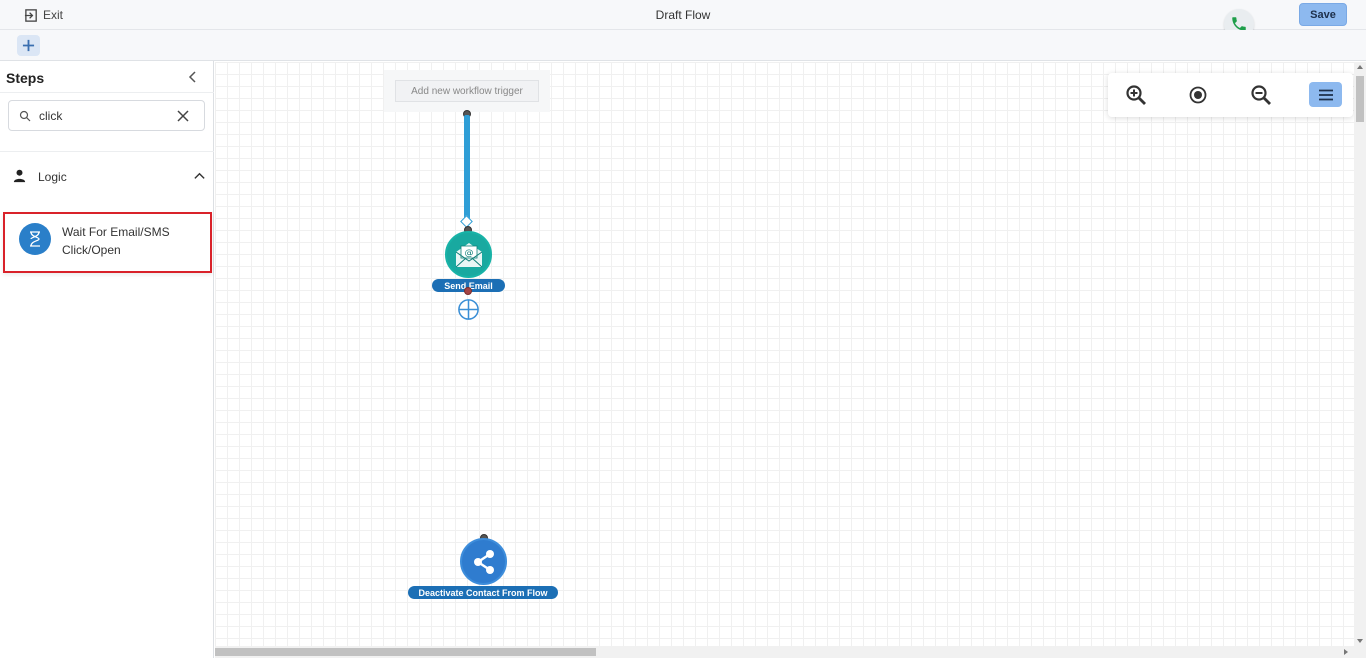  I want to click on search-icon, so click(25, 115).